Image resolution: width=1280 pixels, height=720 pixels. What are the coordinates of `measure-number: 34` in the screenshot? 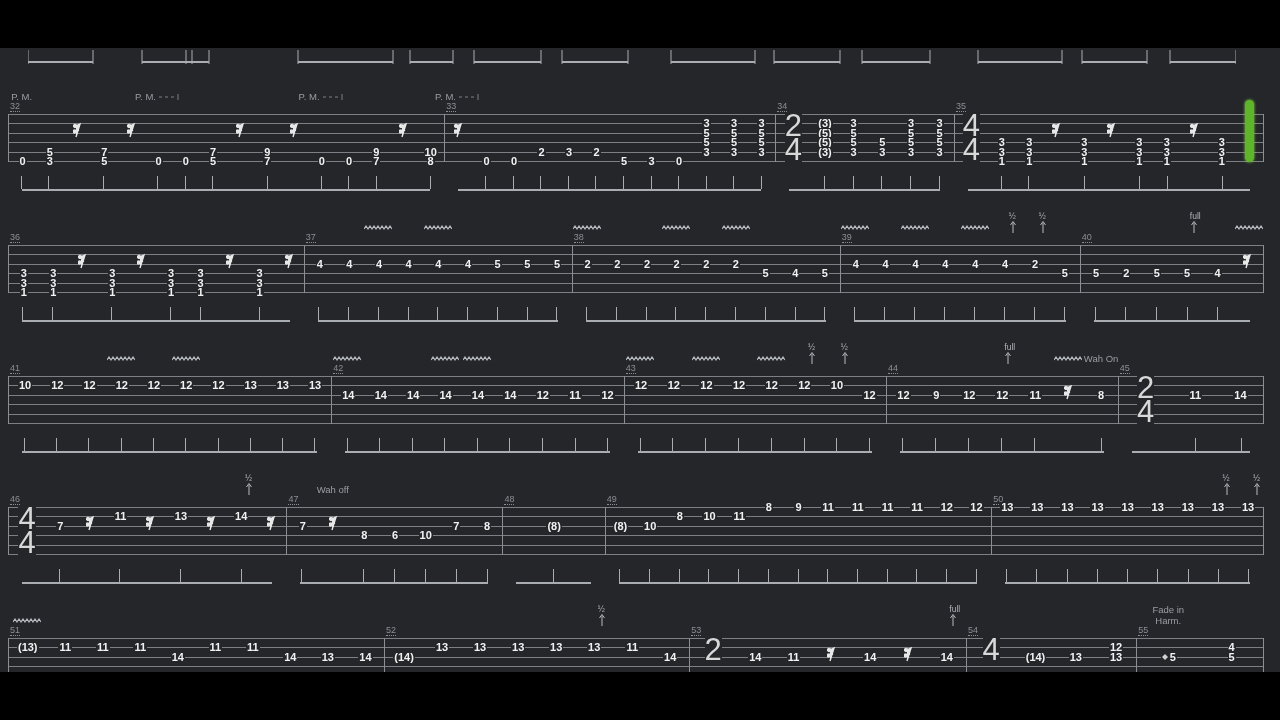 It's located at (782, 107).